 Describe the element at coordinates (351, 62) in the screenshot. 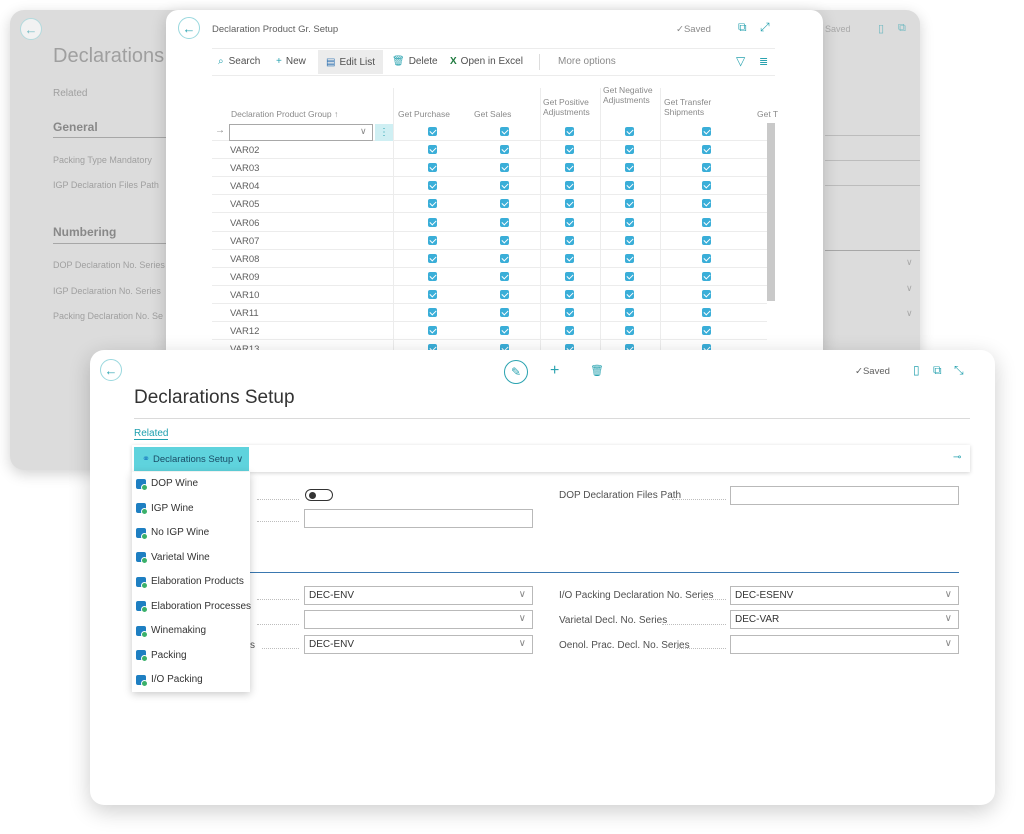

I see `edit-list-button: ▤ Edit List` at that location.